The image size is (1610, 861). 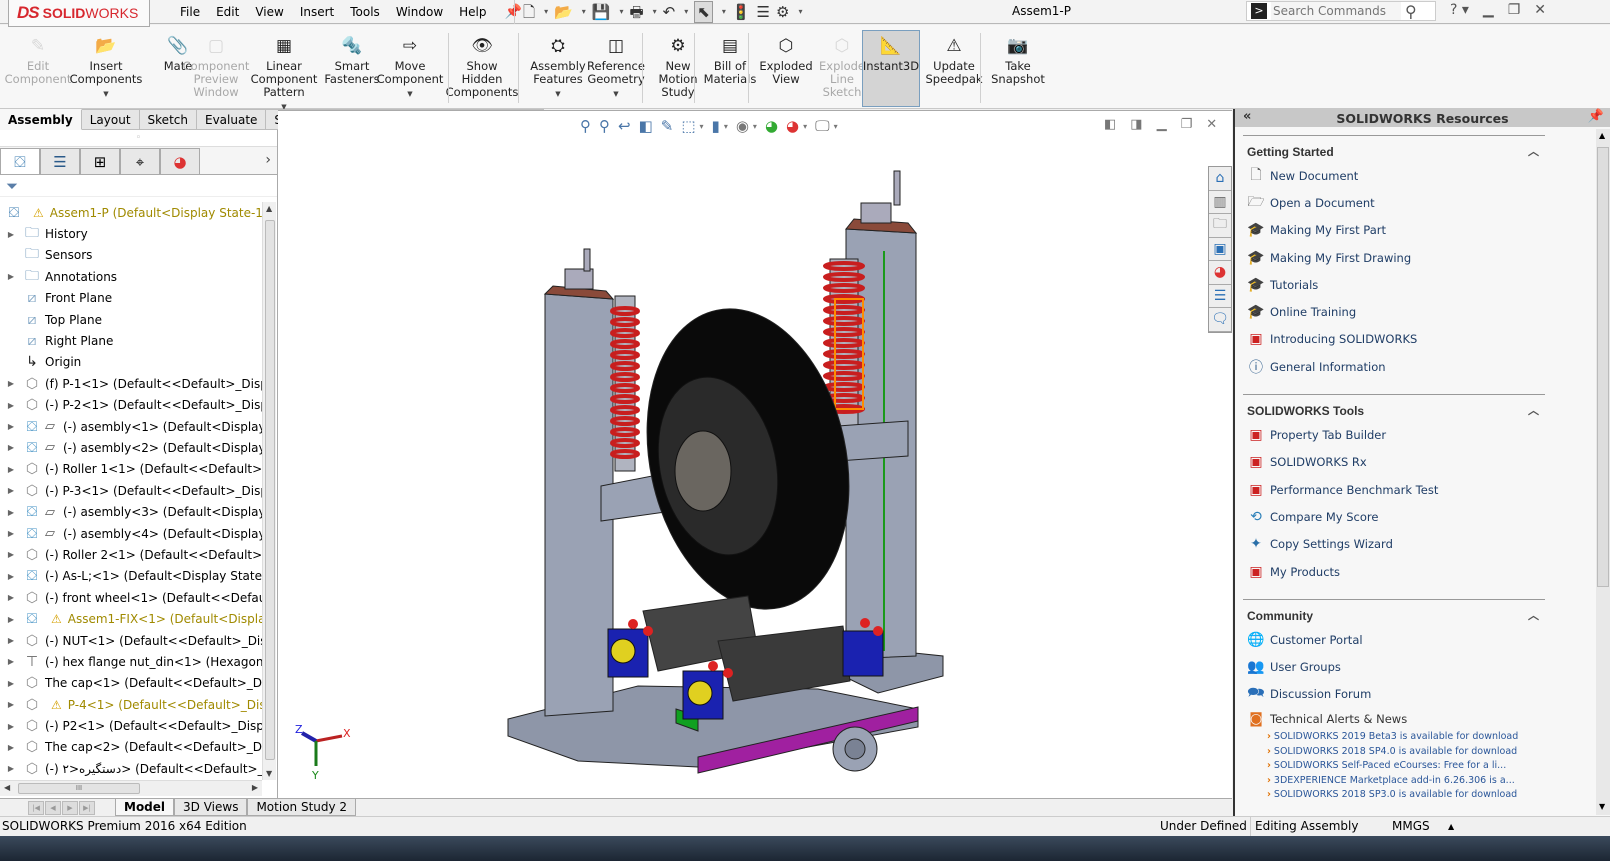 What do you see at coordinates (1394, 411) in the screenshot?
I see `section-header: SOLIDWORKS Tools ︿` at bounding box center [1394, 411].